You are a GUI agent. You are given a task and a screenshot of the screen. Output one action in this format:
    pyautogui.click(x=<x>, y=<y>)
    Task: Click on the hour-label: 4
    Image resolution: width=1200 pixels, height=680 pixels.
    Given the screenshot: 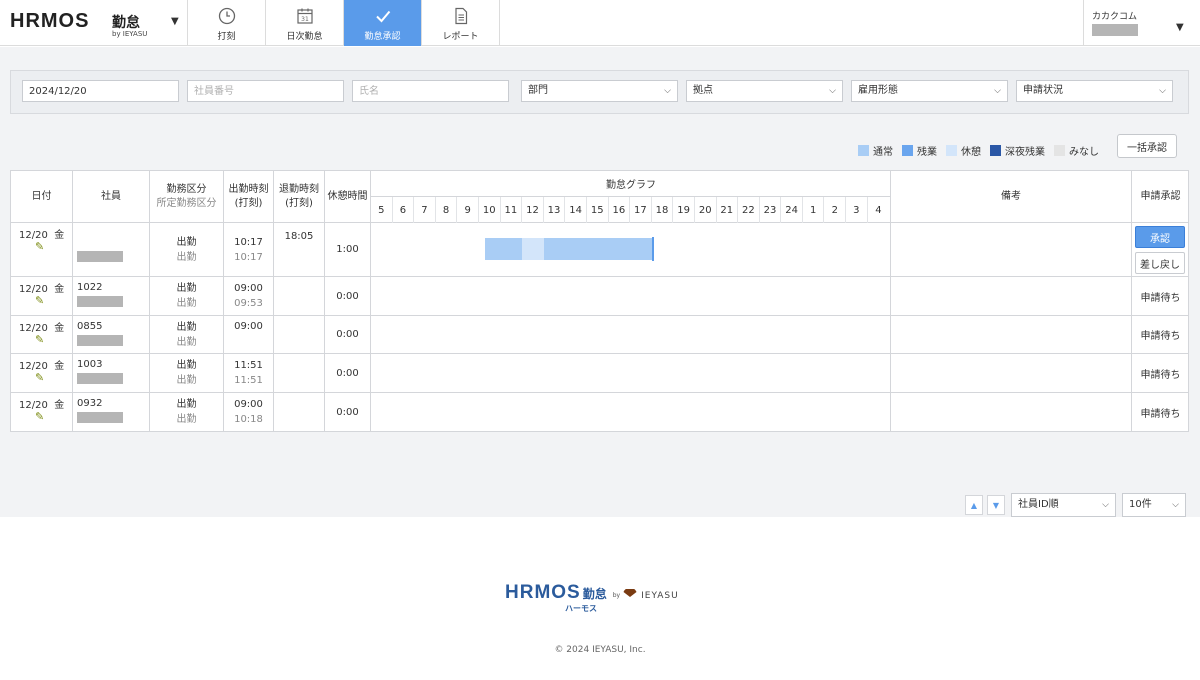 What is the action you would take?
    pyautogui.click(x=878, y=210)
    